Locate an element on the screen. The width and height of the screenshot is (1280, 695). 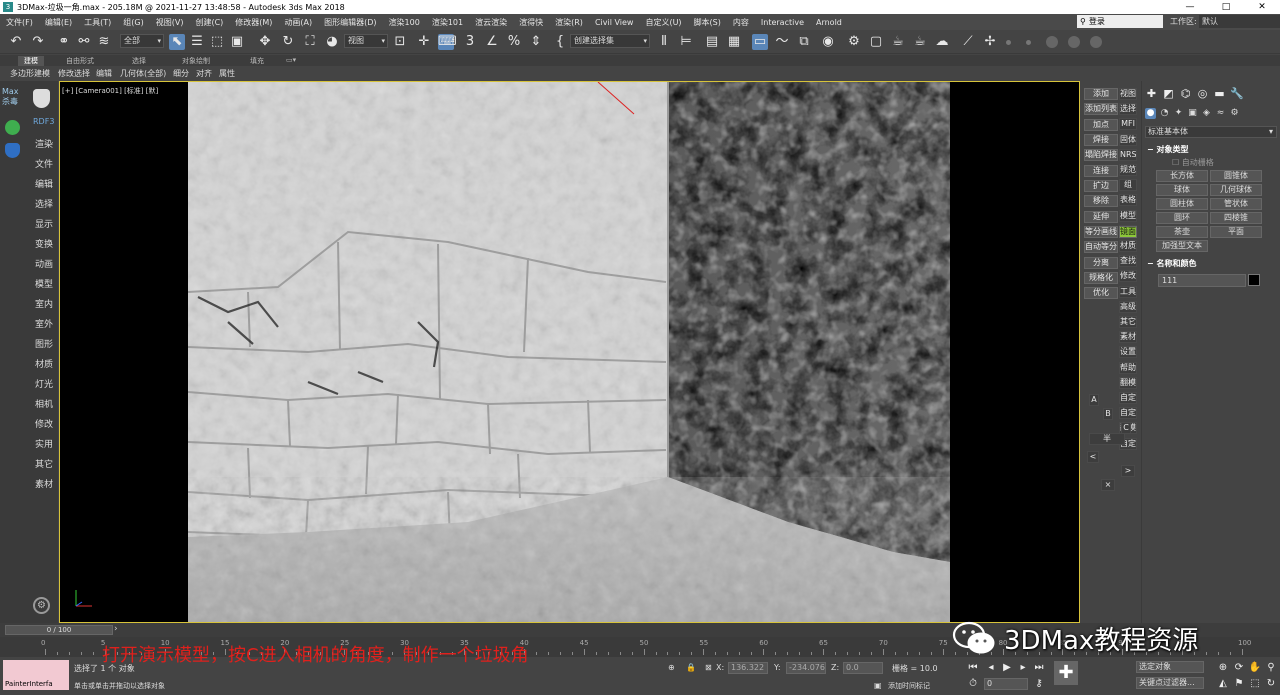
menu-render101: 渲染101 is located at coordinates (447, 22).